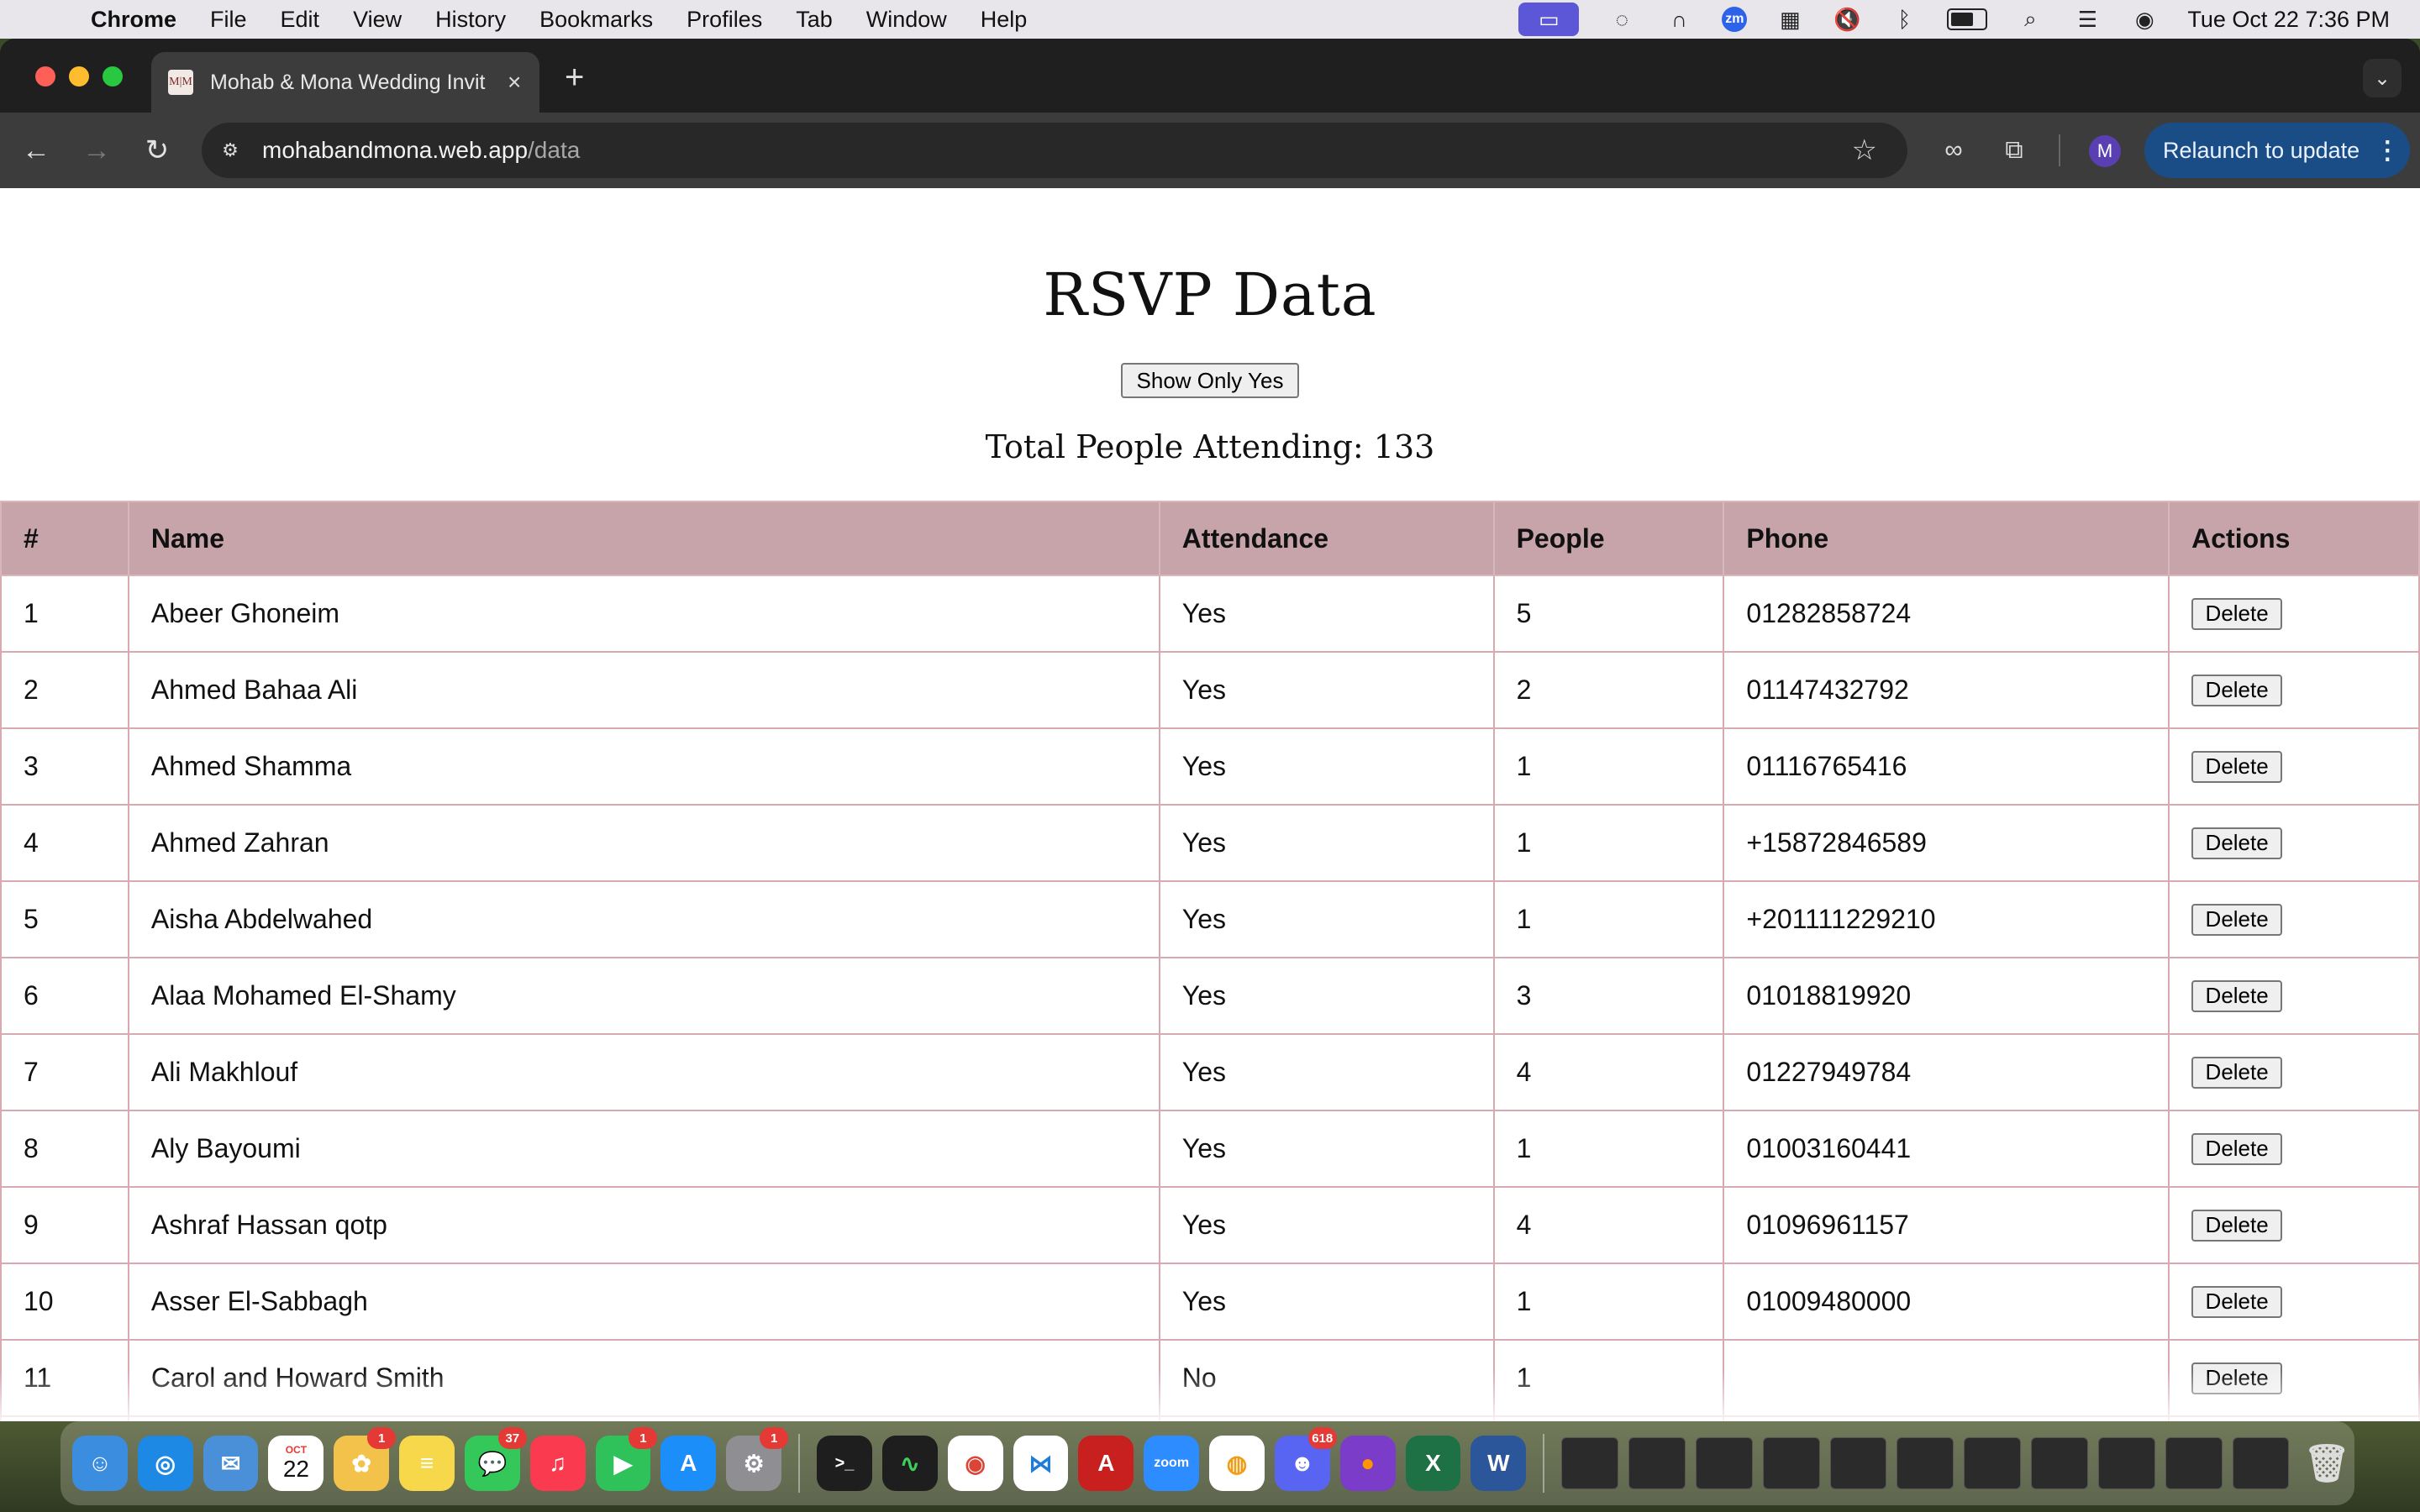 This screenshot has height=1512, width=2420. Describe the element at coordinates (496, 1459) in the screenshot. I see `messages-icon: 💬 37` at that location.